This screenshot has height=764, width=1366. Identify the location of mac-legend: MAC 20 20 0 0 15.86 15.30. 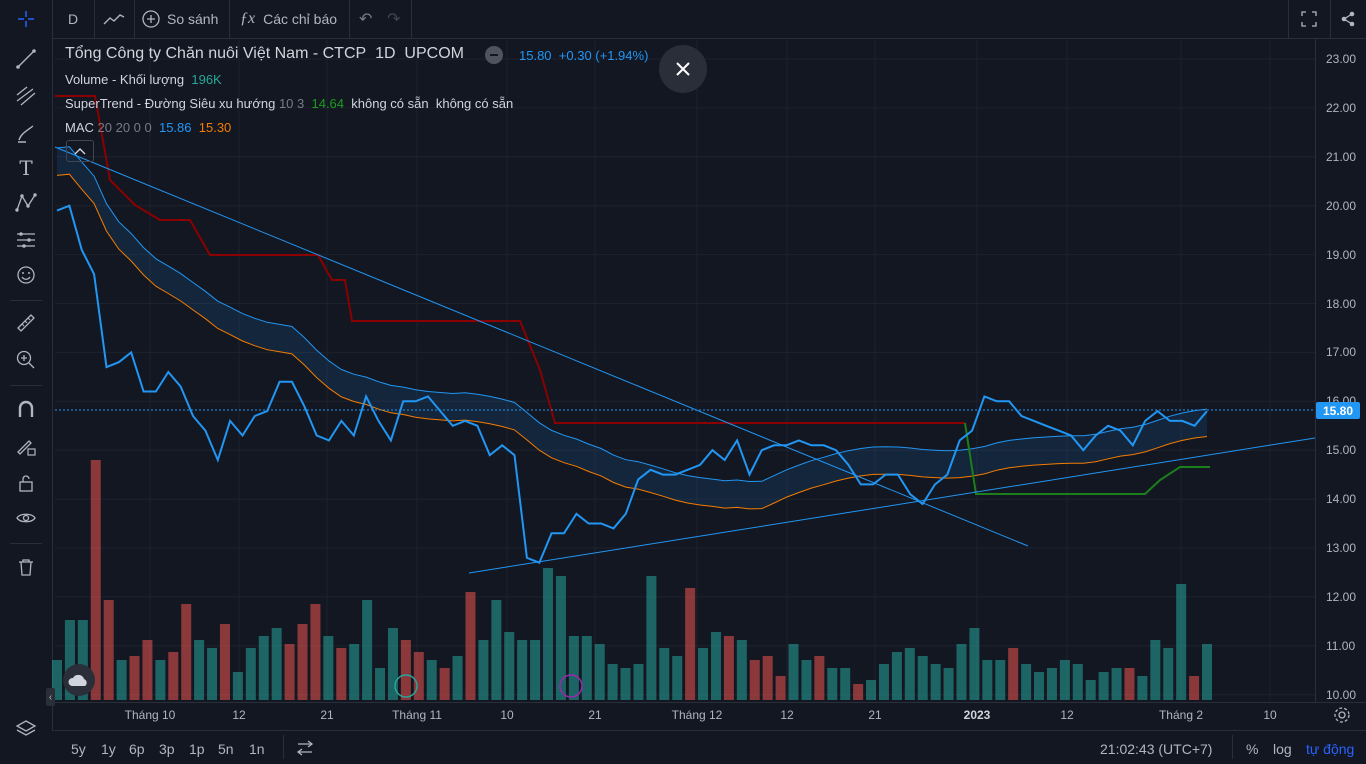
(148, 127).